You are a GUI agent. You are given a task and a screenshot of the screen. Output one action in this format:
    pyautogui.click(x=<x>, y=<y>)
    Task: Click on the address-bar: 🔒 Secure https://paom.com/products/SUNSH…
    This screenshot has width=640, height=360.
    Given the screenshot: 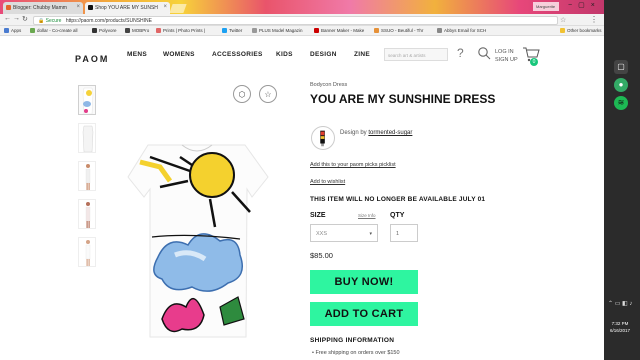 What is the action you would take?
    pyautogui.click(x=295, y=20)
    